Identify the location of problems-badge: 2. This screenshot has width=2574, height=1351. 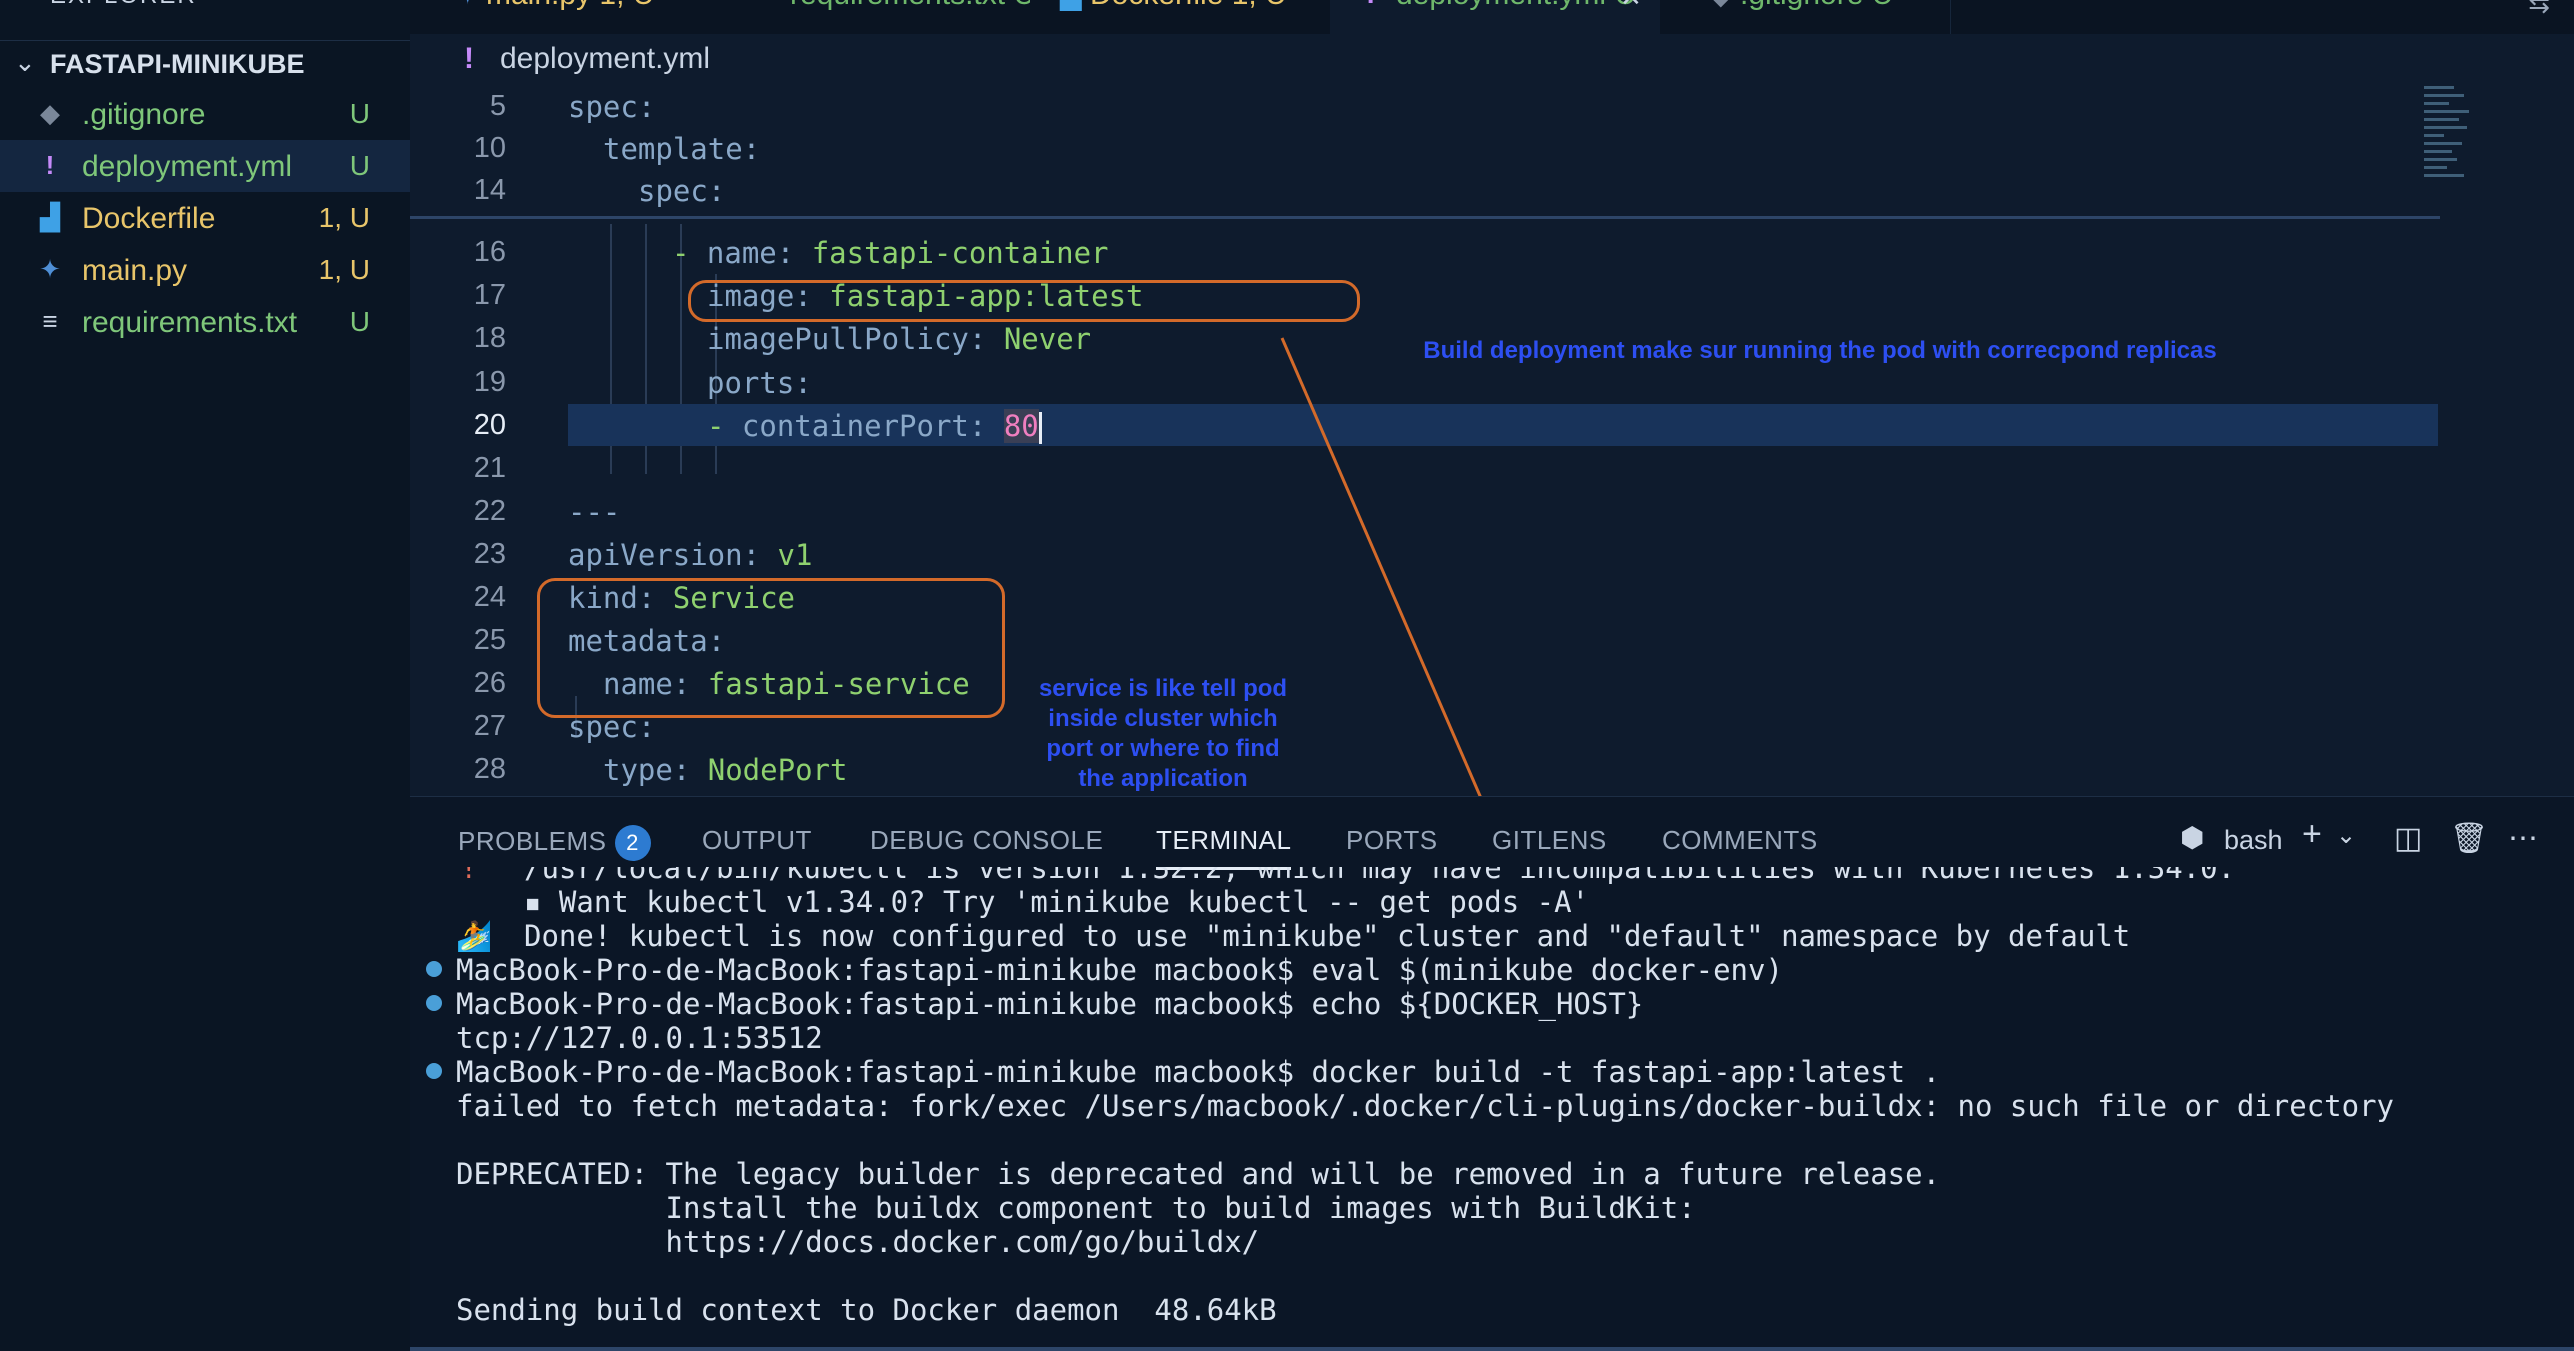
(632, 843).